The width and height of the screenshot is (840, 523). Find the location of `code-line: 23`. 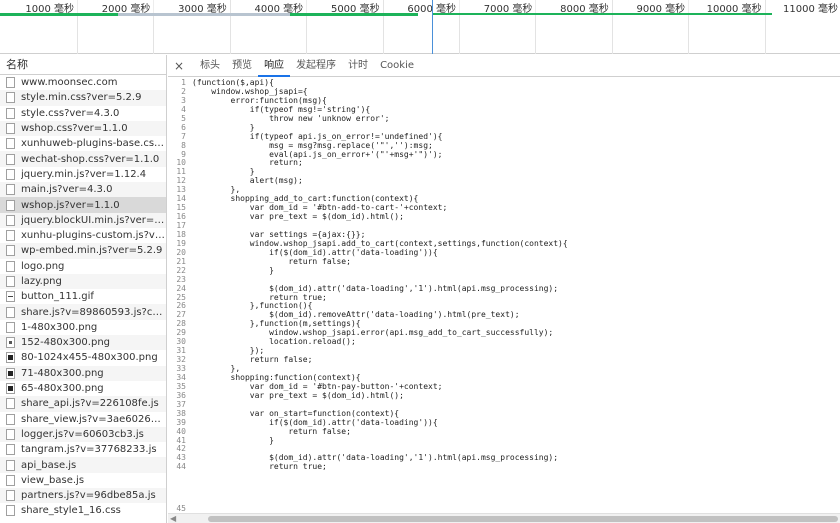

code-line: 23 is located at coordinates (504, 279).